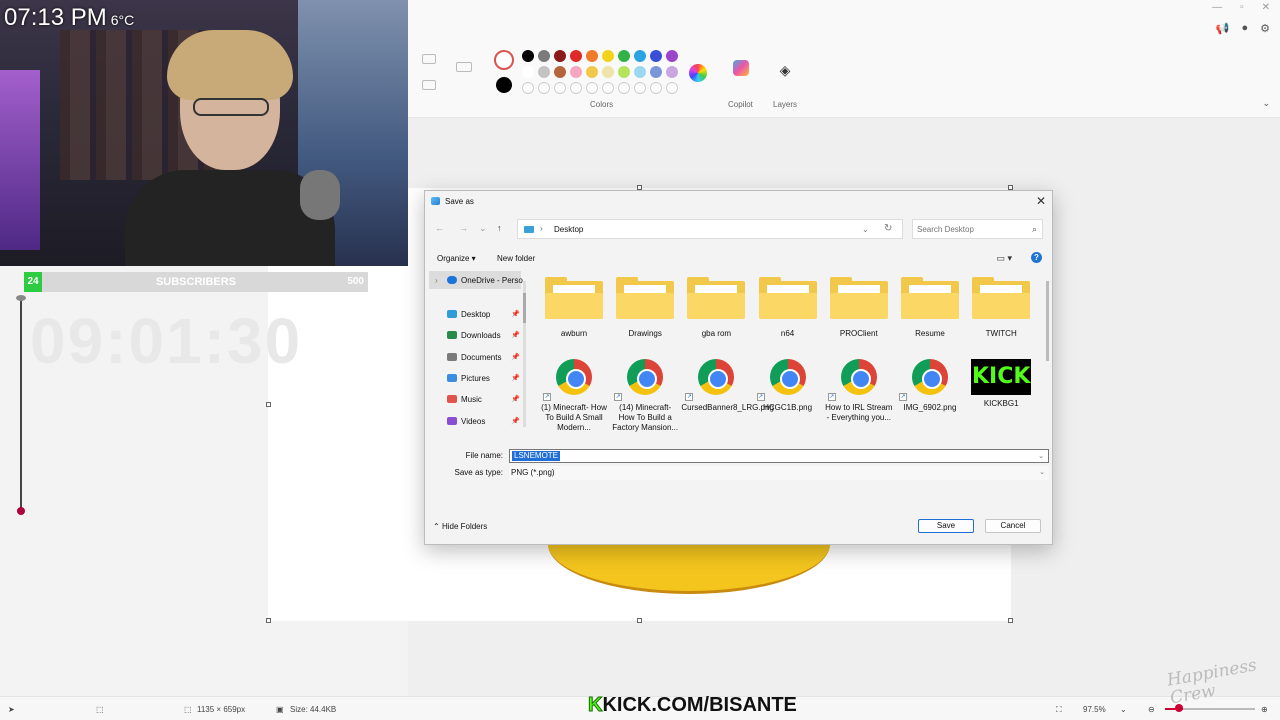 The image size is (1280, 720). What do you see at coordinates (533, 472) in the screenshot?
I see `save-type-value: PNG (*.png)` at bounding box center [533, 472].